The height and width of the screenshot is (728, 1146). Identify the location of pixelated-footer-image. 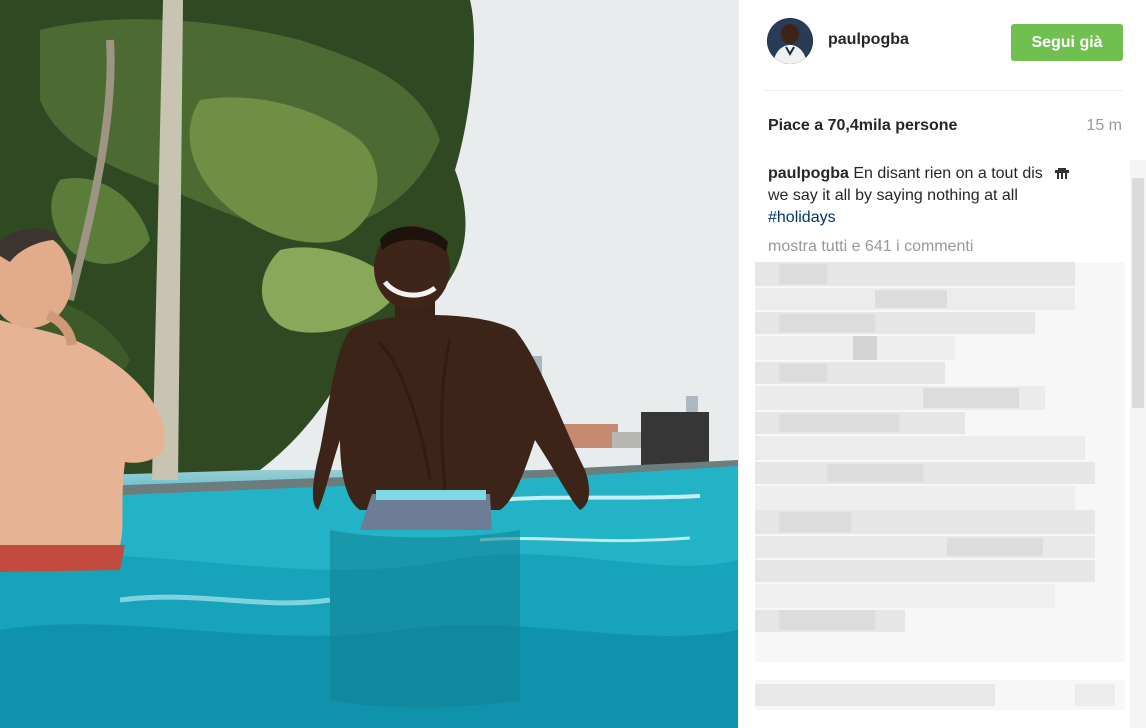
(940, 695).